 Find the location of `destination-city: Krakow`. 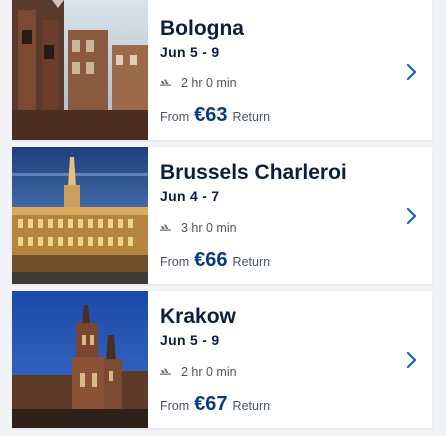

destination-city: Krakow is located at coordinates (198, 316).